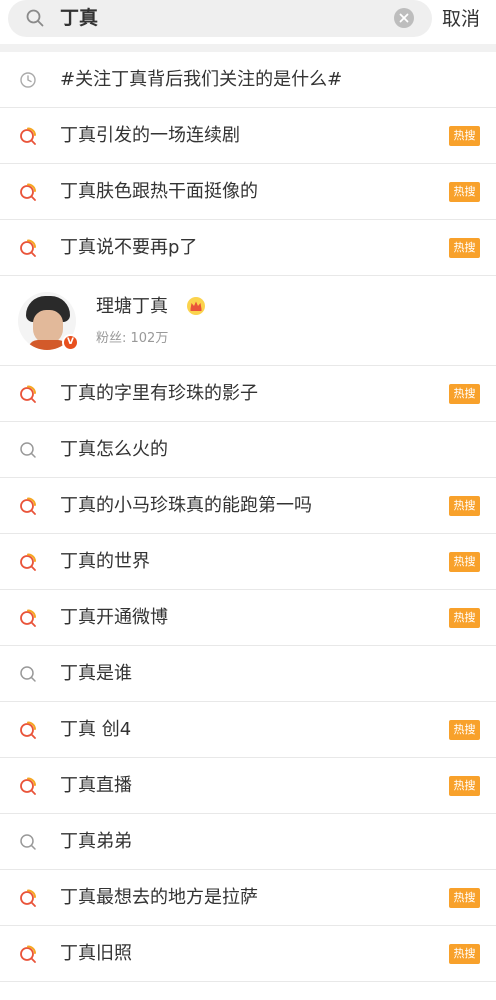 The image size is (496, 1000). I want to click on clock-icon, so click(28, 80).